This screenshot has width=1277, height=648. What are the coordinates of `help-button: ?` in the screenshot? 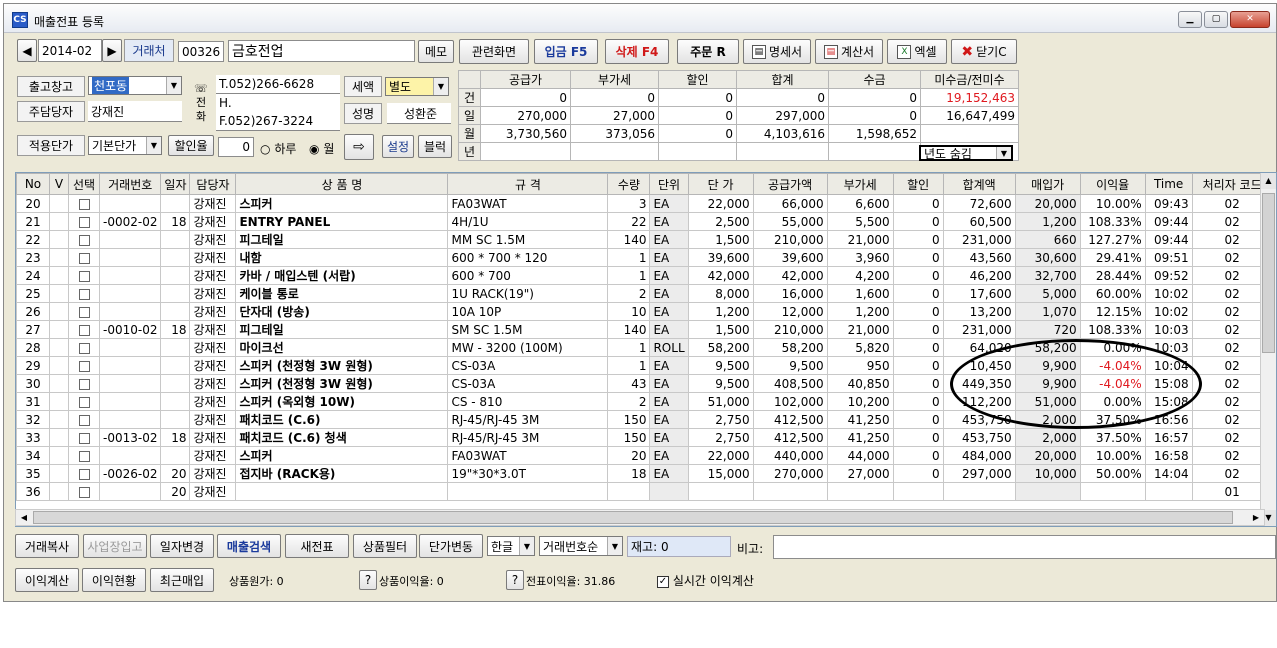 It's located at (368, 580).